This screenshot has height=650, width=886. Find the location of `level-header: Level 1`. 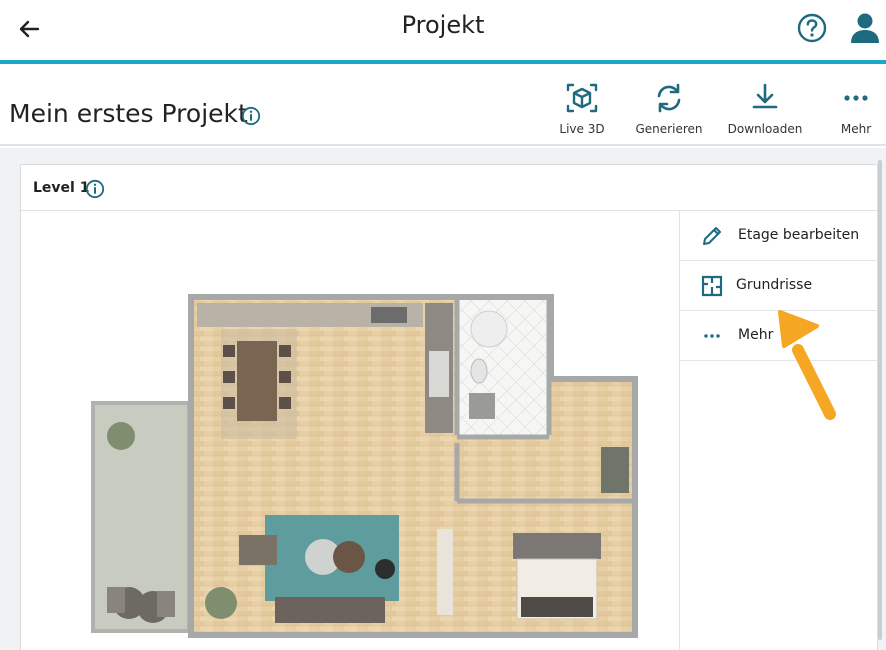

level-header: Level 1 is located at coordinates (449, 188).